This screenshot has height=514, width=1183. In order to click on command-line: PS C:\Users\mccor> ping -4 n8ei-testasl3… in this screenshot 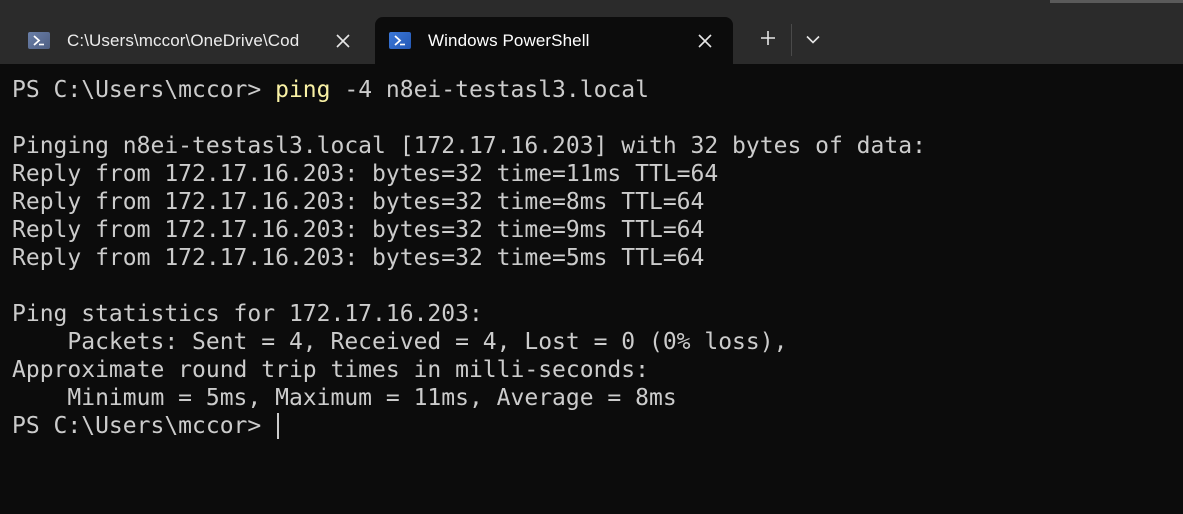, I will do `click(597, 90)`.